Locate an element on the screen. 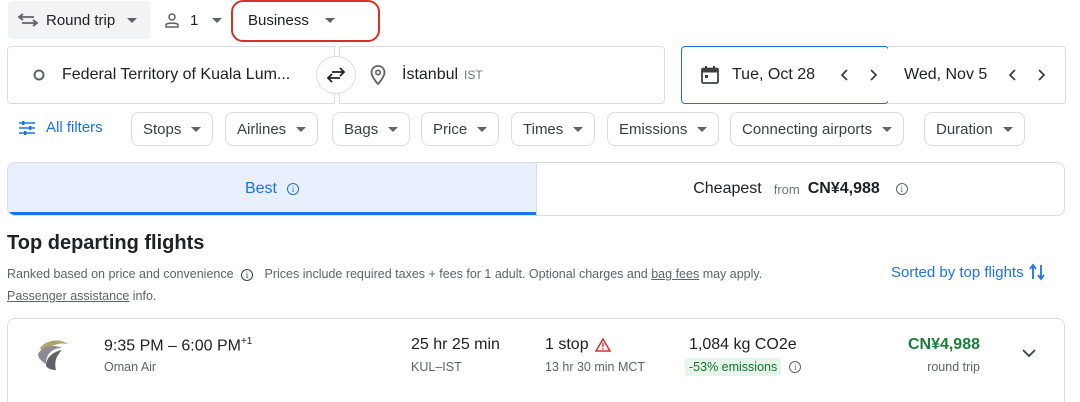 Image resolution: width=1080 pixels, height=402 pixels. sort-arrows-icon is located at coordinates (1036, 272).